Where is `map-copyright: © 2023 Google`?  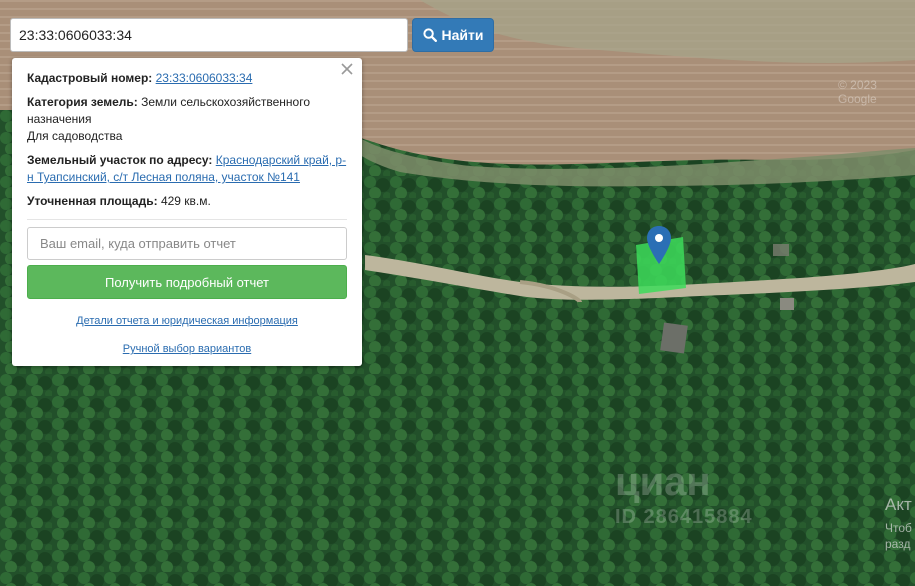 map-copyright: © 2023 Google is located at coordinates (857, 92).